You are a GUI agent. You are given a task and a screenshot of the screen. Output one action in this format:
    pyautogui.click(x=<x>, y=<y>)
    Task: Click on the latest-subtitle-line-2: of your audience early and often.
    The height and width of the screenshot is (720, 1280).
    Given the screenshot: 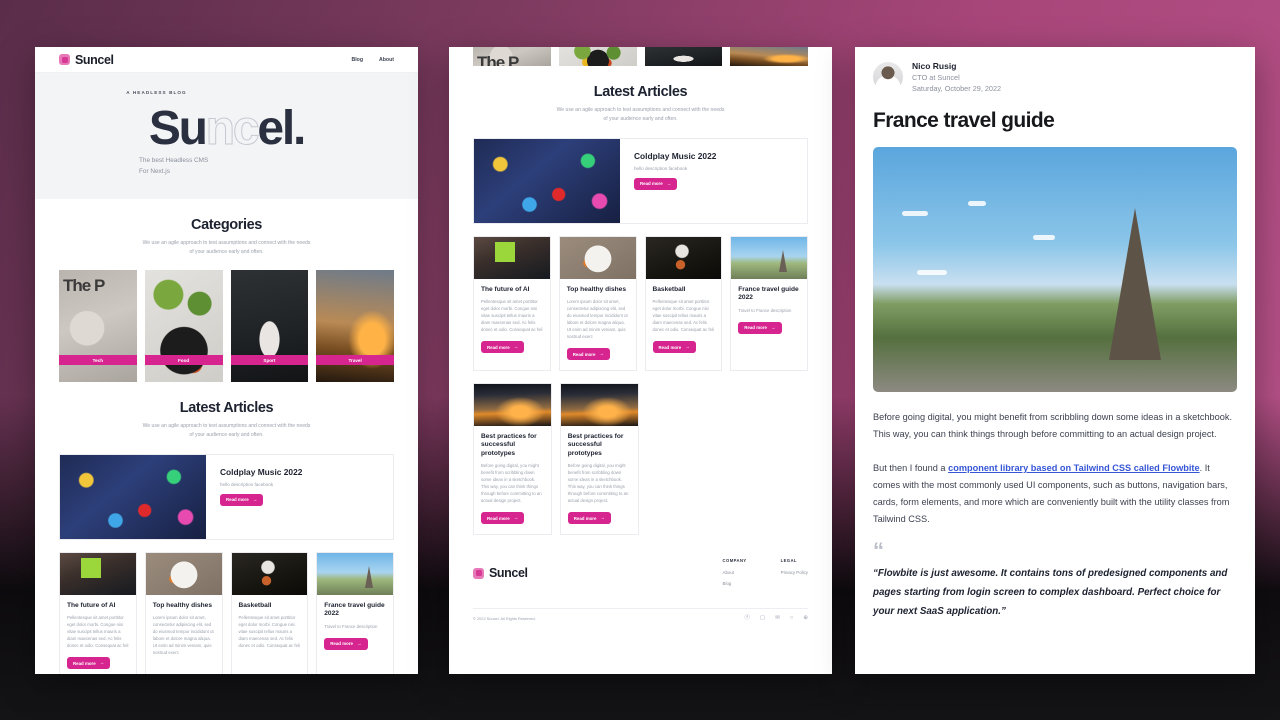 What is the action you would take?
    pyautogui.click(x=226, y=435)
    